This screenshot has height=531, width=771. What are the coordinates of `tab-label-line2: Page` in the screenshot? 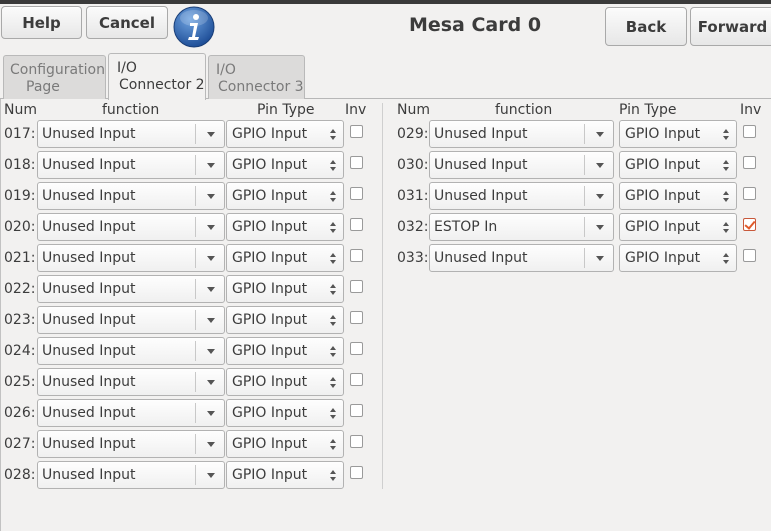 It's located at (43, 87).